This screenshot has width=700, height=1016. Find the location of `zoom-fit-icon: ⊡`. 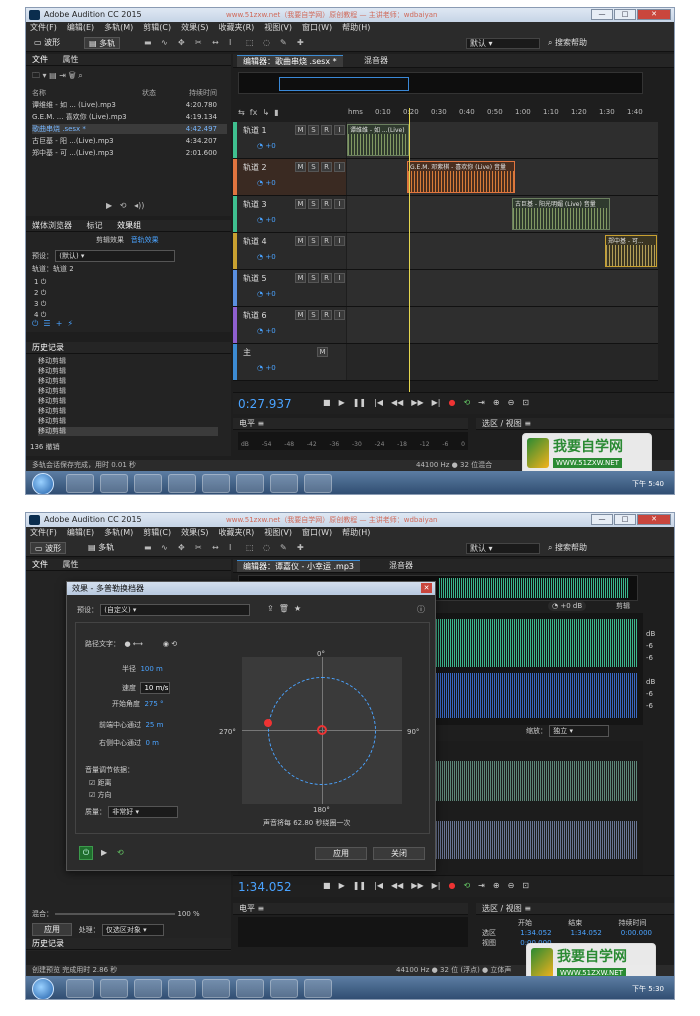

zoom-fit-icon: ⊡ is located at coordinates (525, 402).